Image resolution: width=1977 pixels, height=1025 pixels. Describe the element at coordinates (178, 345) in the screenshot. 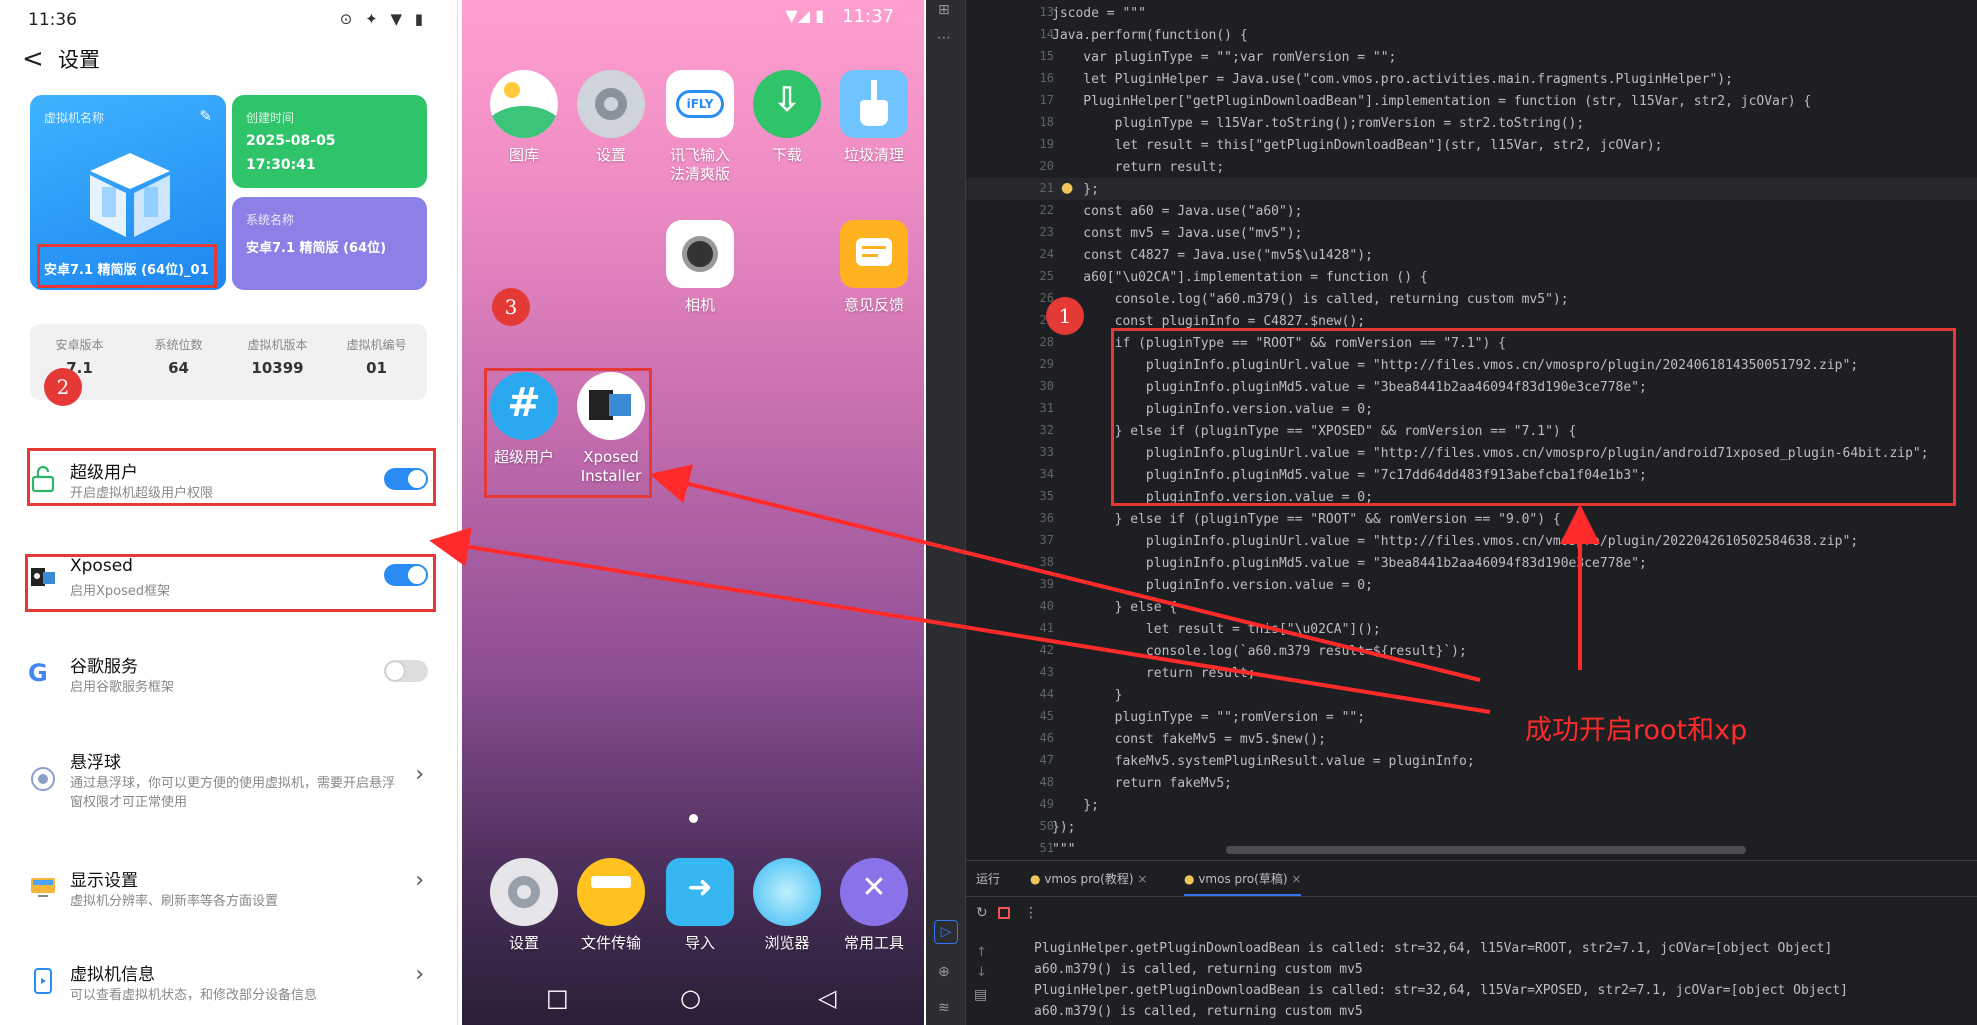

I see `info-key: 系统位数` at that location.